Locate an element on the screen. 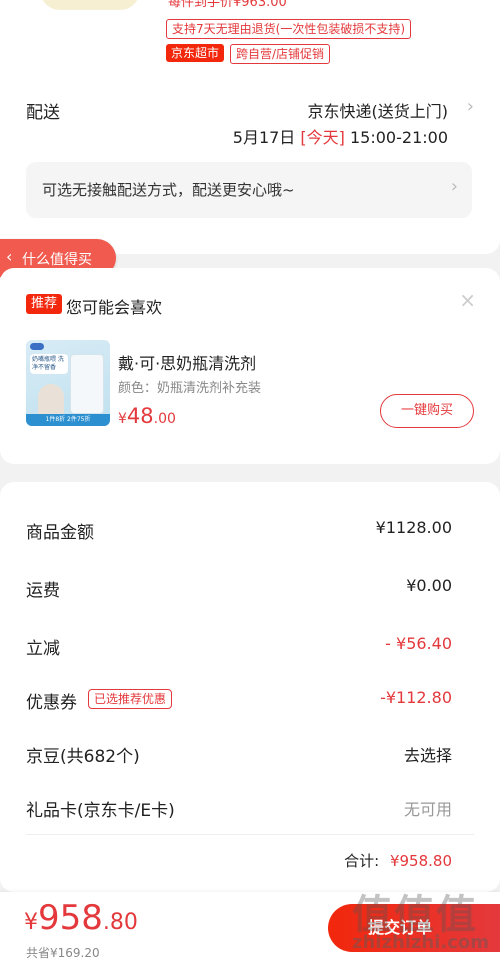 This screenshot has height=967, width=500. contactless-text: 可选无接触配送方式，配送更安心哦~ is located at coordinates (168, 190).